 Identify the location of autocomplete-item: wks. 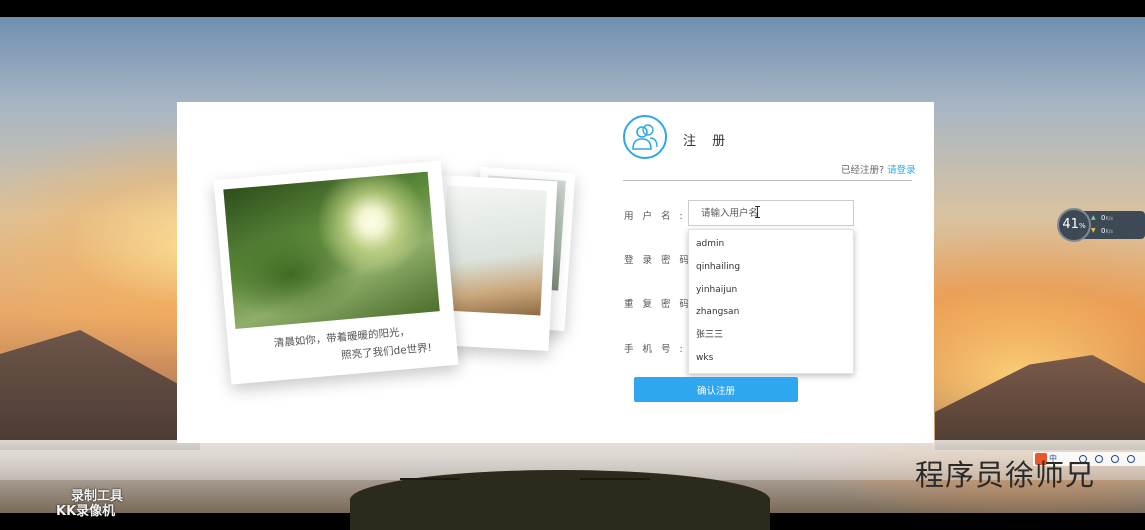
(771, 358).